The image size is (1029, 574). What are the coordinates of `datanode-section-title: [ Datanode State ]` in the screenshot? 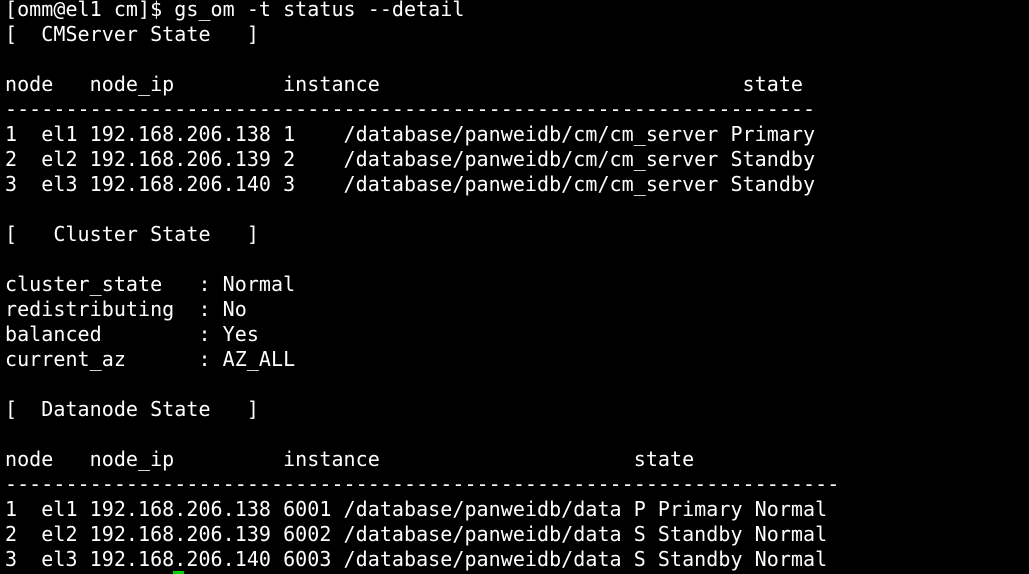 It's located at (132, 409).